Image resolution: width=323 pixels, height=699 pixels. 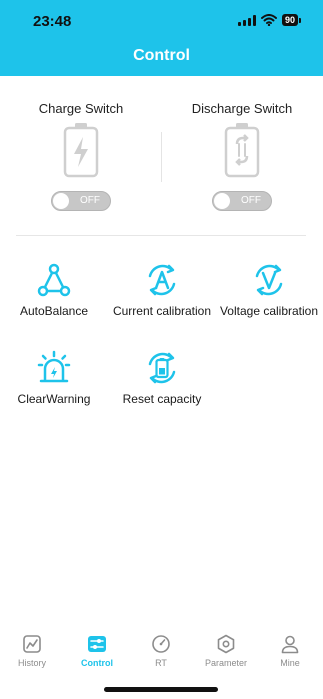 I want to click on status-icons: 90, so click(x=269, y=20).